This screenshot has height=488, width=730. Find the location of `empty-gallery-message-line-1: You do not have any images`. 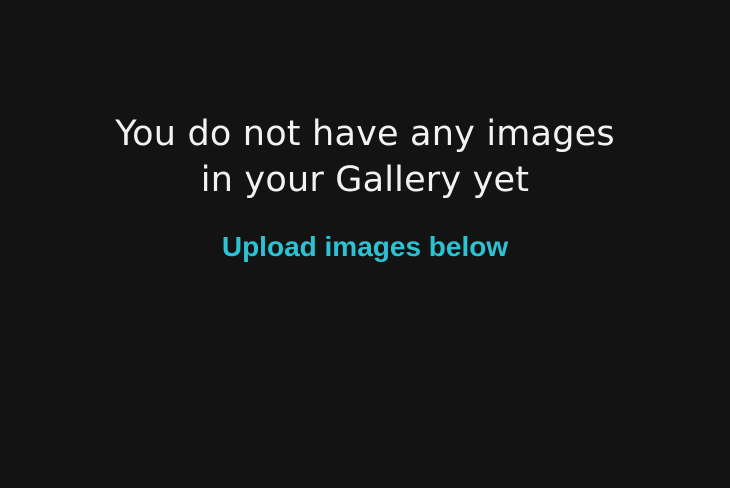

empty-gallery-message-line-1: You do not have any images is located at coordinates (365, 134).